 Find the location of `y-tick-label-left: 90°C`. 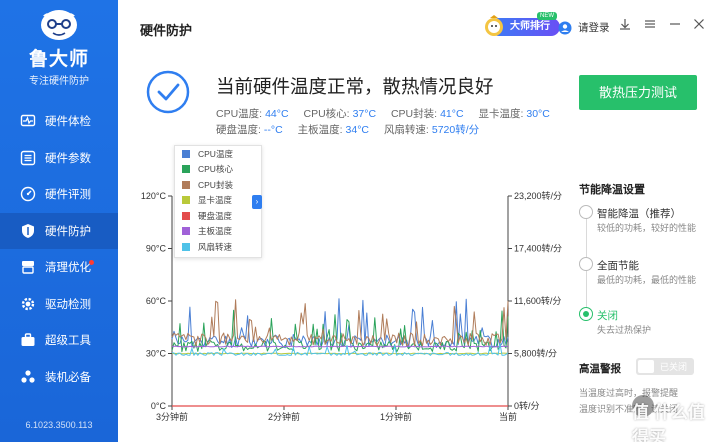

y-tick-label-left: 90°C is located at coordinates (156, 249).